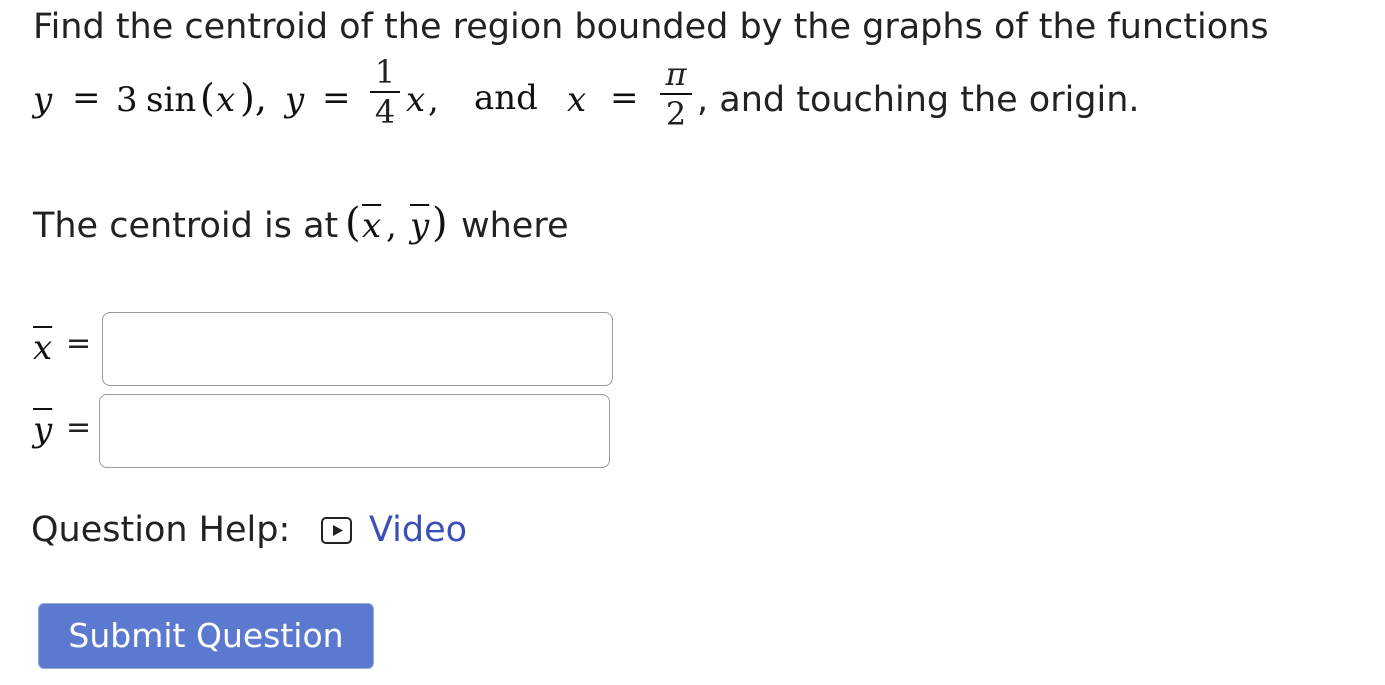 The image size is (1385, 685). I want to click on ybar-input, so click(354, 431).